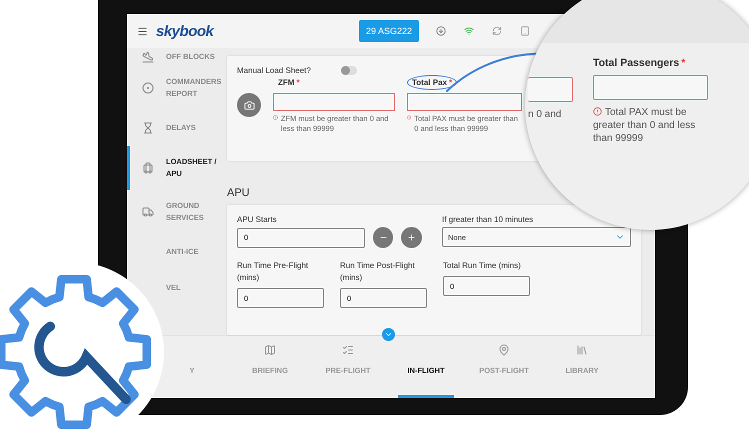 This screenshot has height=447, width=749. Describe the element at coordinates (383, 237) in the screenshot. I see `minus-button` at that location.